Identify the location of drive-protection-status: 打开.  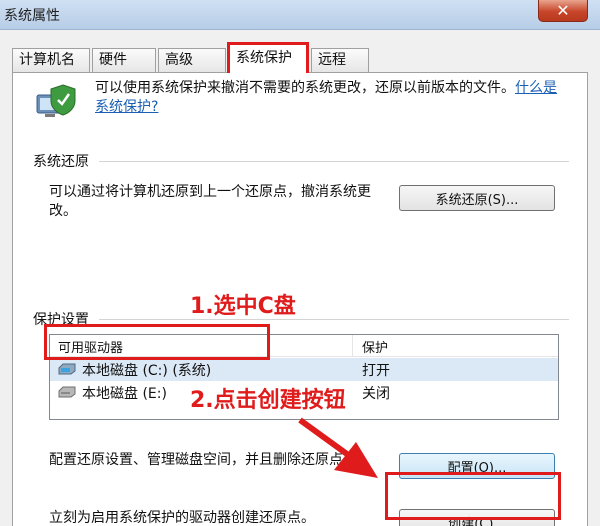
(376, 371).